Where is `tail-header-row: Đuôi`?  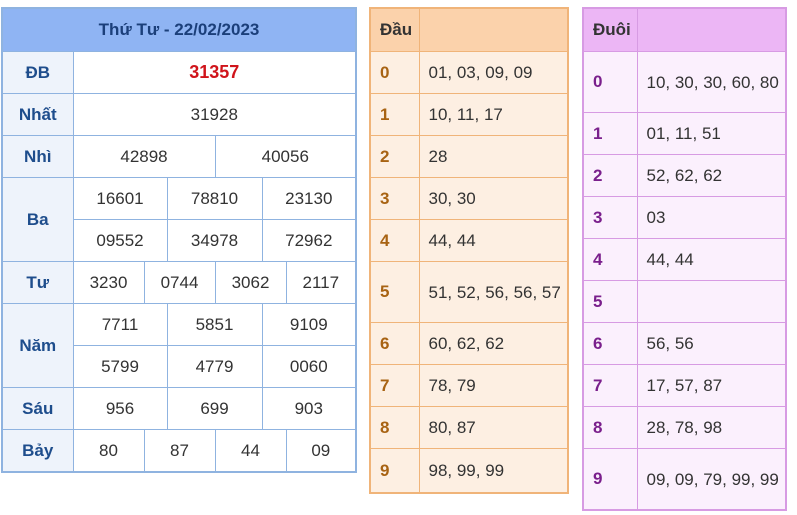
tail-header-row: Đuôi is located at coordinates (684, 29).